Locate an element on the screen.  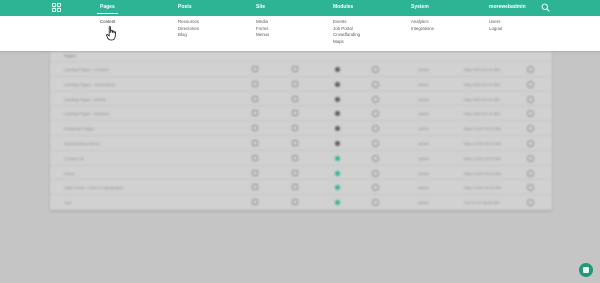
chat-button is located at coordinates (586, 270).